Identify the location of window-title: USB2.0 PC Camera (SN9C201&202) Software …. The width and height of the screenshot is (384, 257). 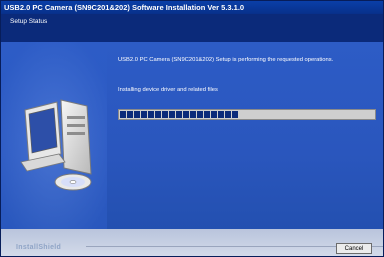
(124, 7).